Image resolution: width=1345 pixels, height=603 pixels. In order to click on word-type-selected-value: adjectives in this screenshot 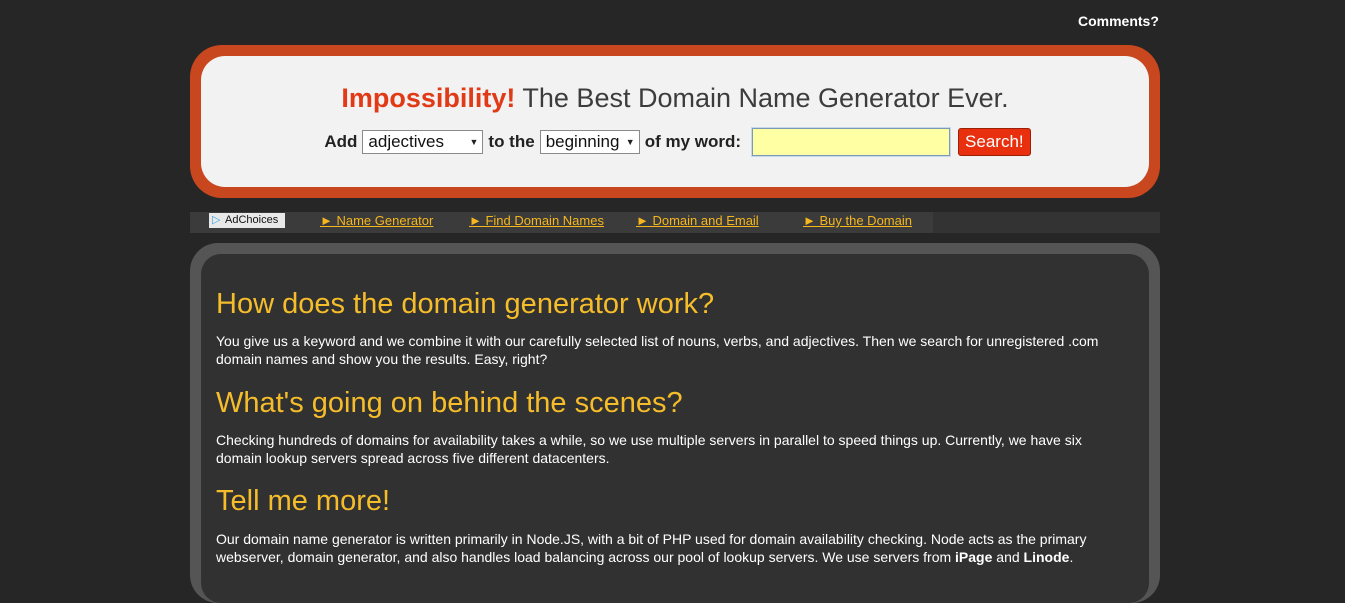, I will do `click(406, 141)`.